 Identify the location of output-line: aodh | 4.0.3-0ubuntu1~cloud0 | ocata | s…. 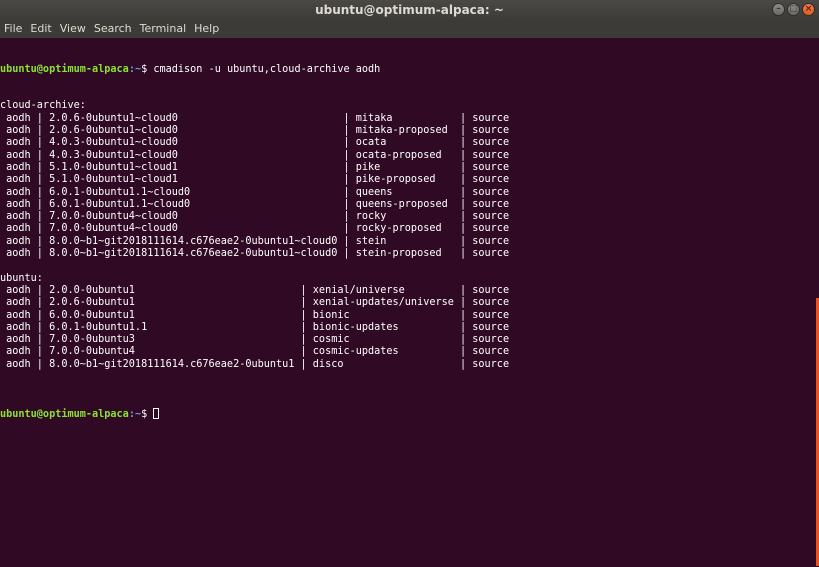
(255, 143).